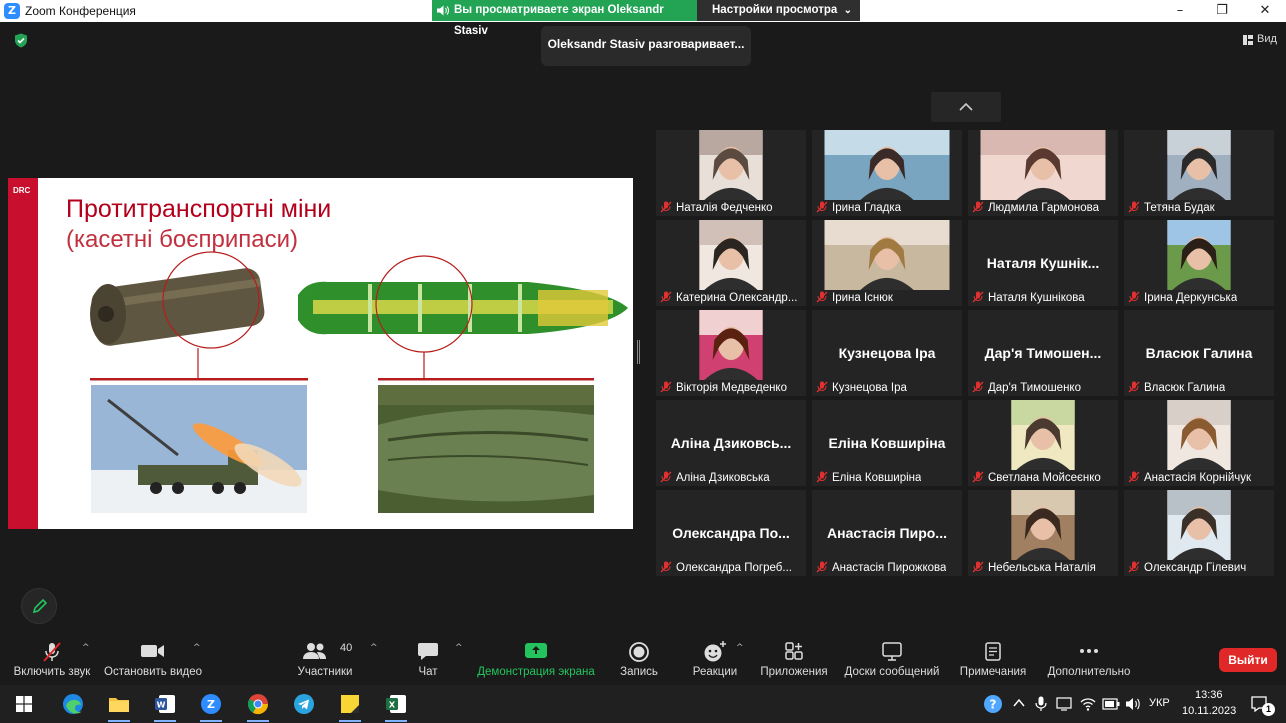 Image resolution: width=1286 pixels, height=723 pixels. Describe the element at coordinates (1043, 443) in the screenshot. I see `participant-tile: Светлана Мойсеєнко` at that location.